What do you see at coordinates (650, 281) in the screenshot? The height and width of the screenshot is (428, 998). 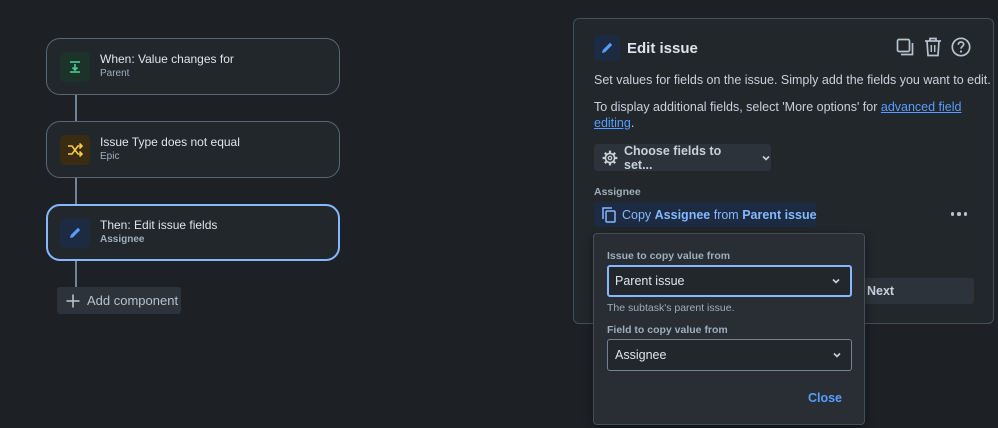 I see `issue-source-value: Parent issue` at bounding box center [650, 281].